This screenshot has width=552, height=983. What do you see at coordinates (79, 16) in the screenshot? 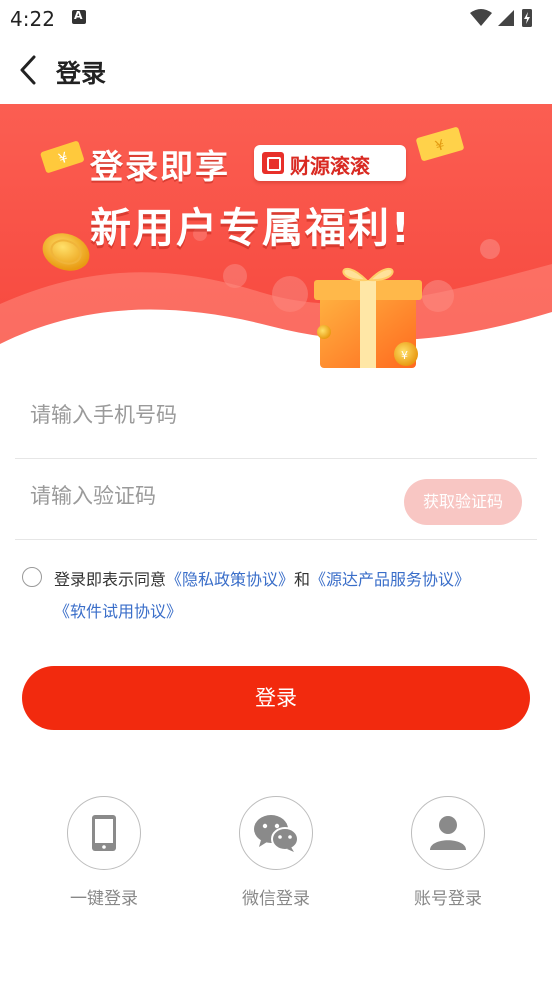
I see `notification-a-icon` at bounding box center [79, 16].